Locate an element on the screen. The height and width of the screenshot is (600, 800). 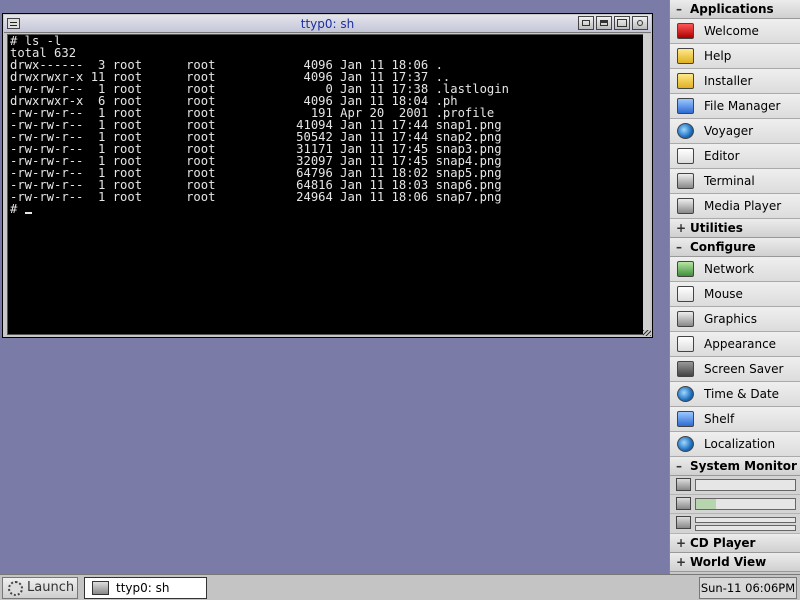
app-terminal: Terminal is located at coordinates (735, 181).